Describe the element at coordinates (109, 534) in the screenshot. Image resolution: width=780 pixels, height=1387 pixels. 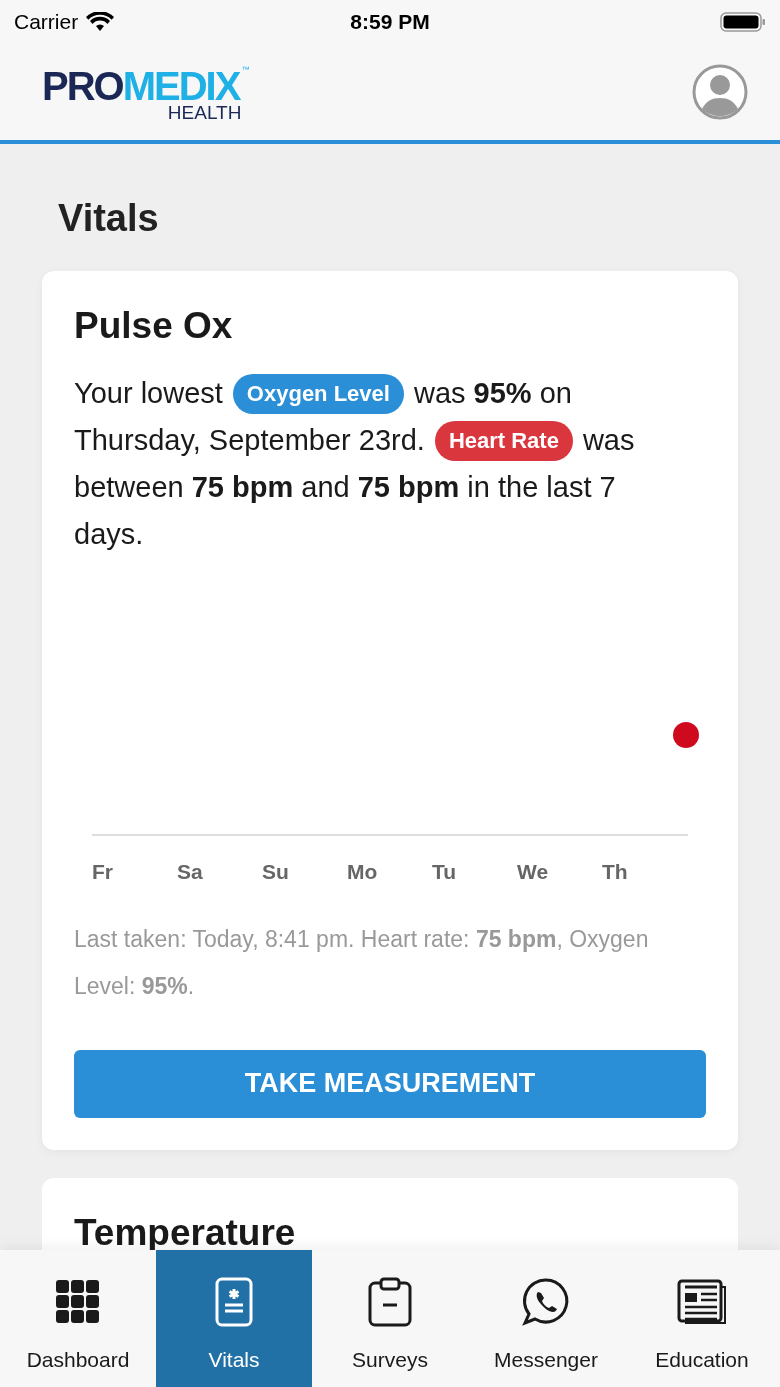
I see `summary-text: days.` at that location.